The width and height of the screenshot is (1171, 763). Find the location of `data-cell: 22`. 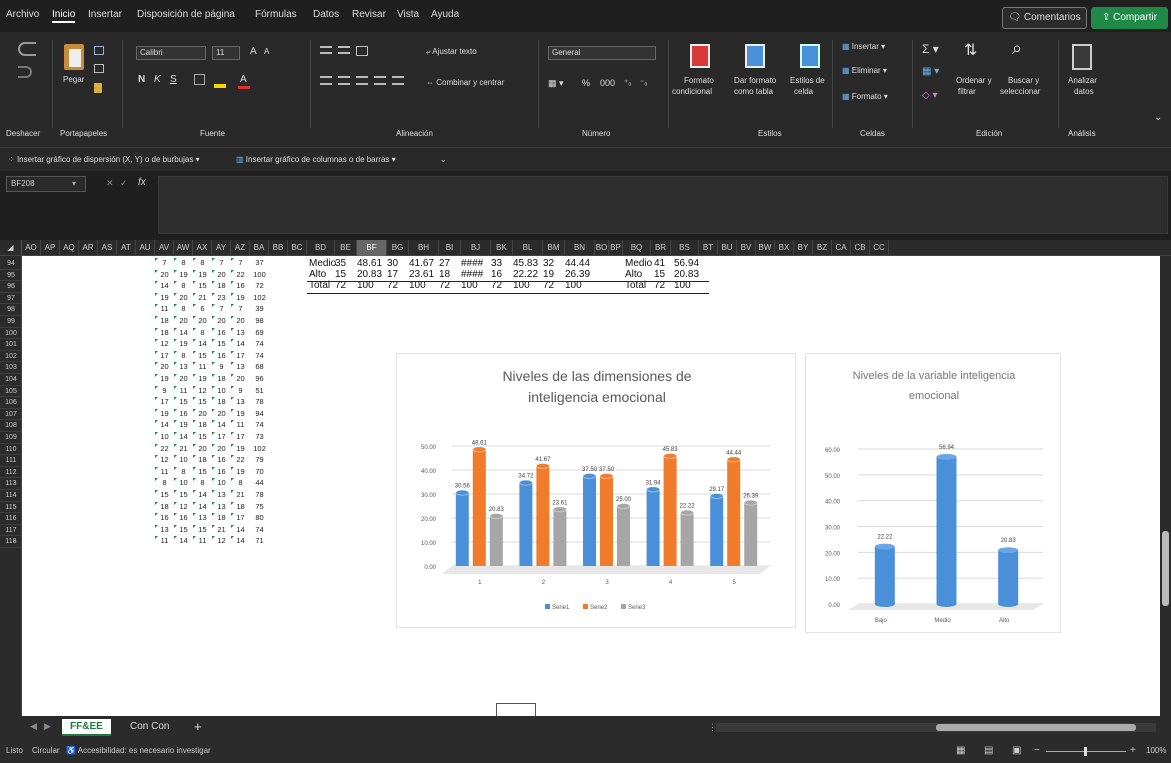

data-cell: 22 is located at coordinates (240, 459).